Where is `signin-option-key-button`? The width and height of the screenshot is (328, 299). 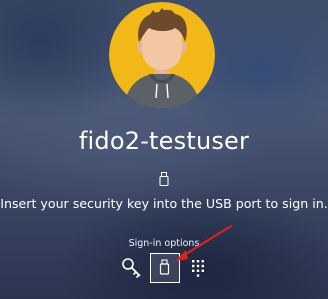
signin-option-key-button is located at coordinates (132, 268).